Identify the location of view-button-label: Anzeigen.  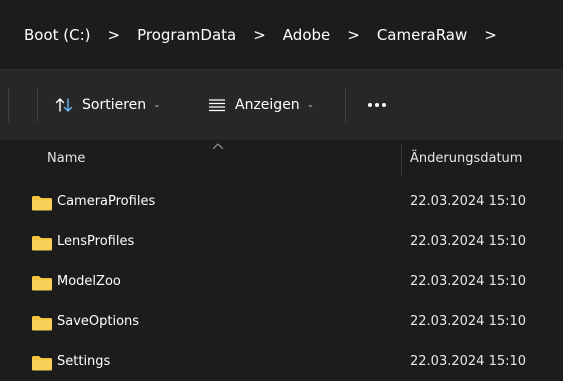
(267, 105).